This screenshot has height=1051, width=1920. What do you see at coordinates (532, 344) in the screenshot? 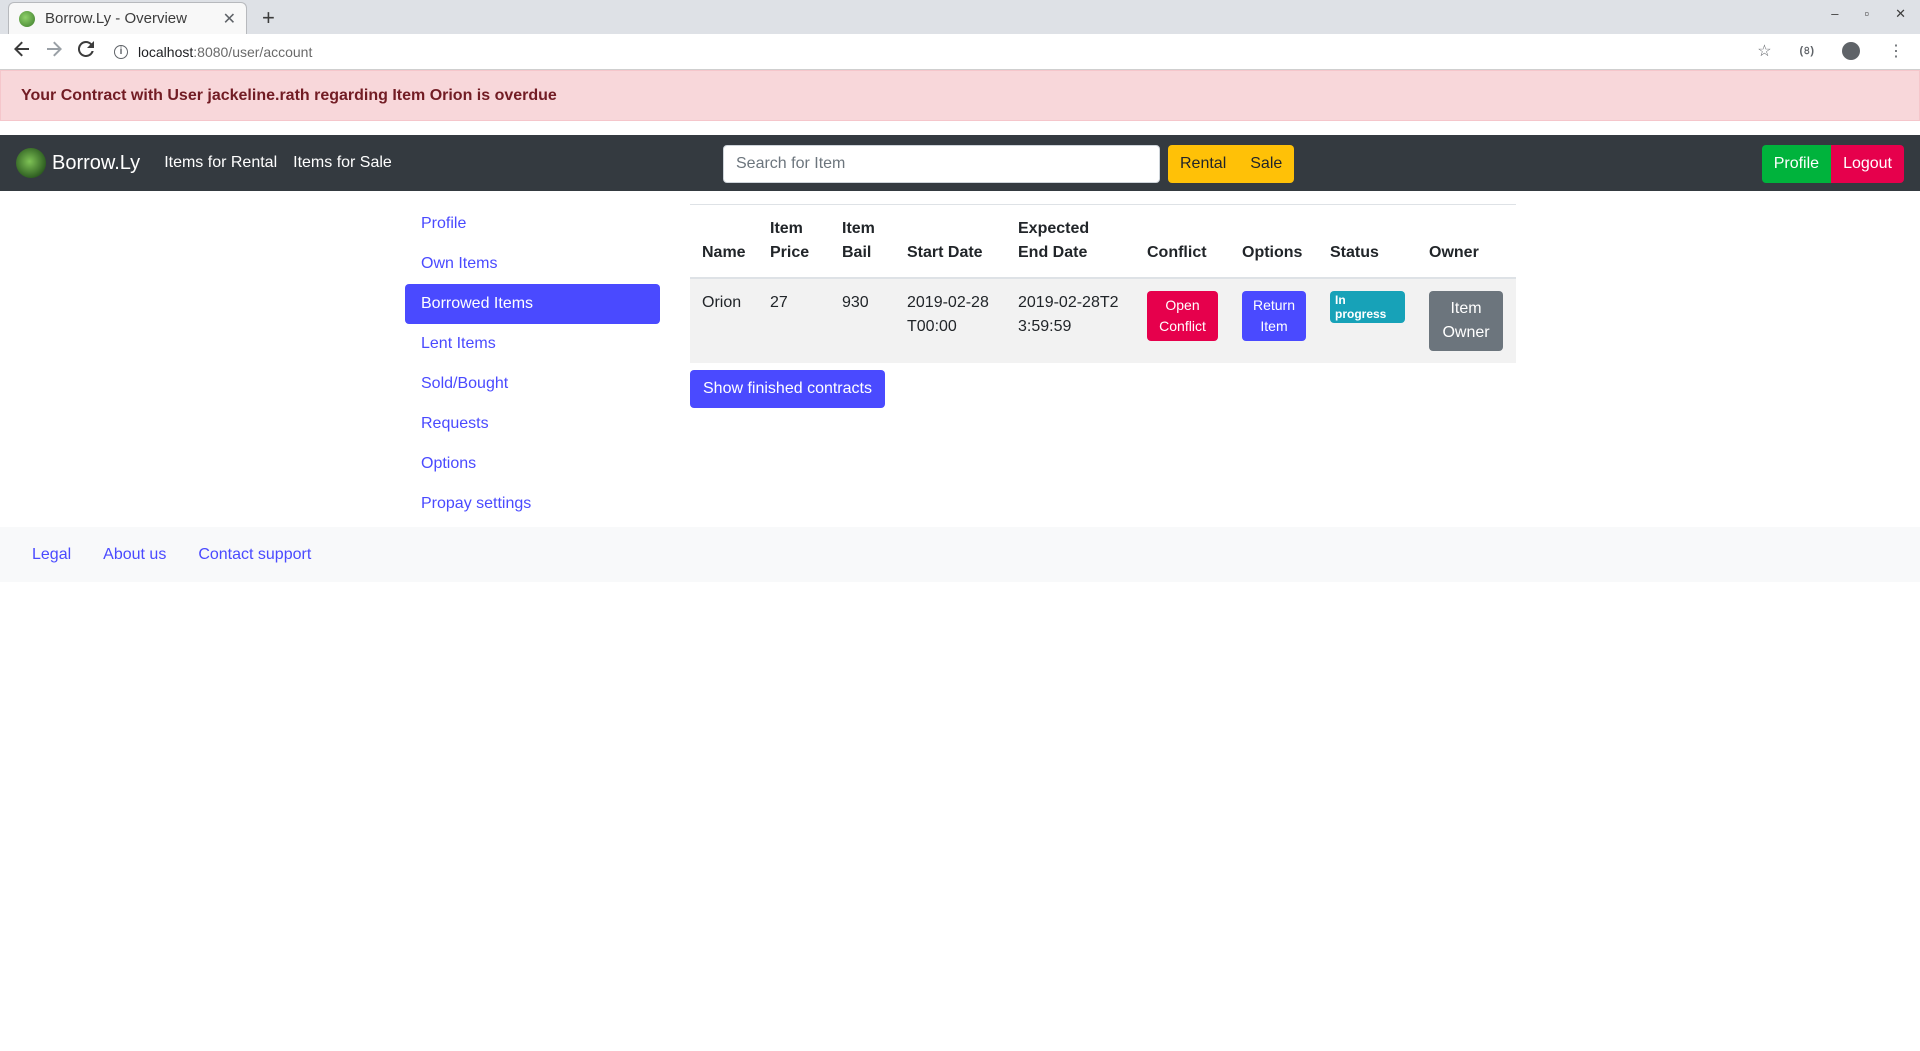
I see `sidebar-item-lent-items: Lent Items` at bounding box center [532, 344].